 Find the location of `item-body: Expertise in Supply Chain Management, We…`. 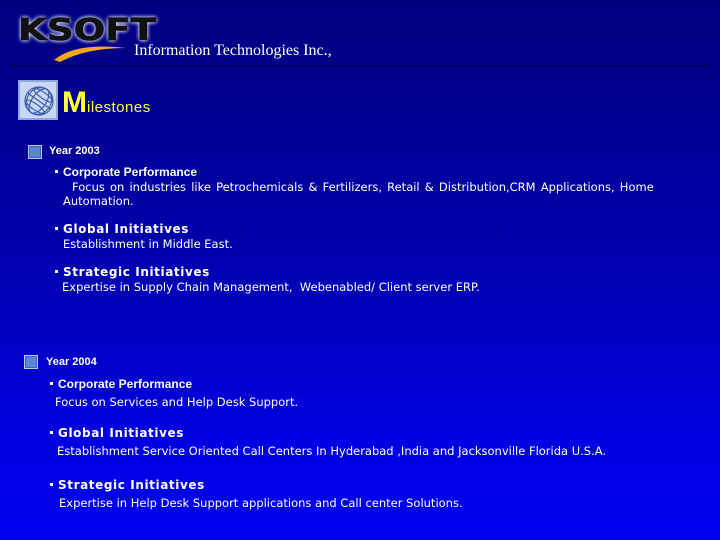

item-body: Expertise in Supply Chain Management, We… is located at coordinates (271, 287).